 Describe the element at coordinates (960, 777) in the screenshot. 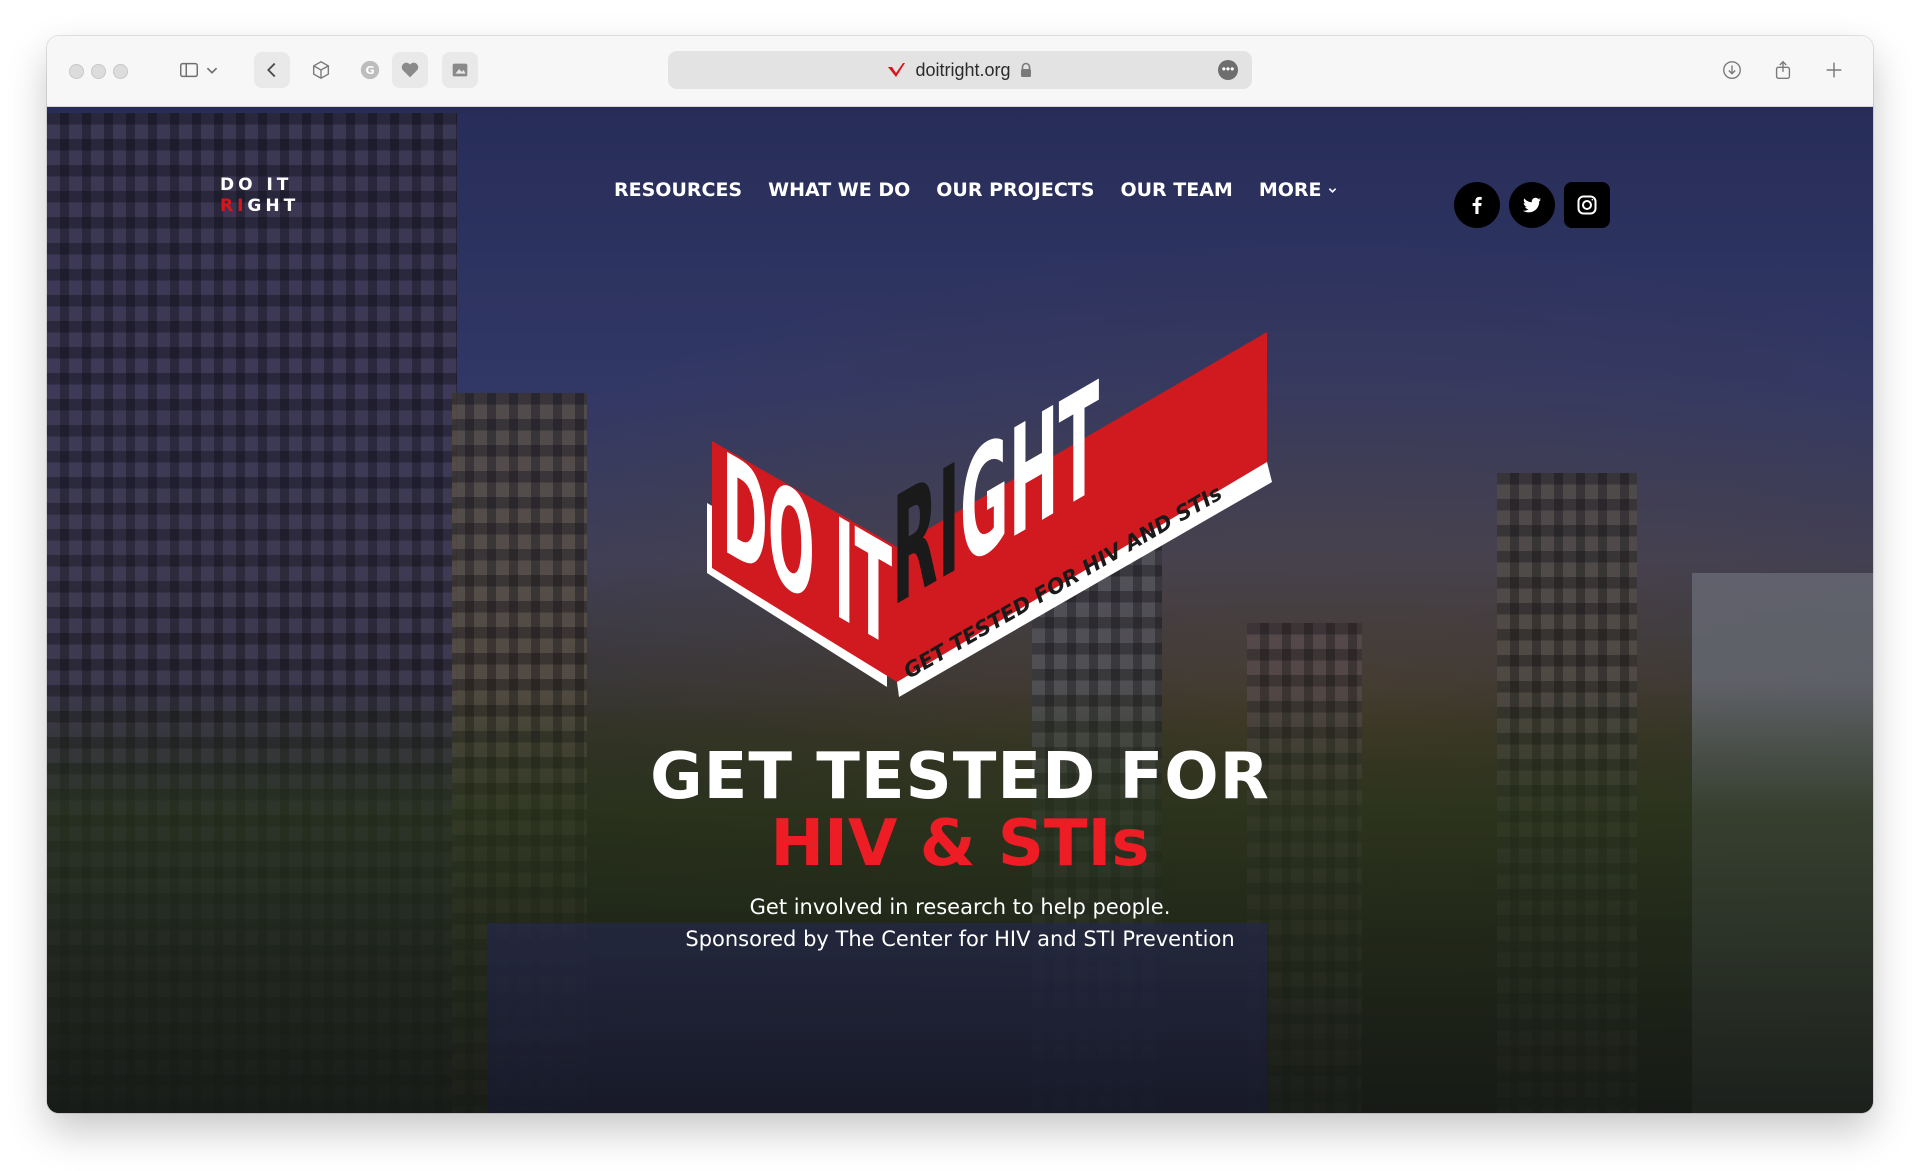

I see `hero-headline: GET TESTED FOR` at that location.